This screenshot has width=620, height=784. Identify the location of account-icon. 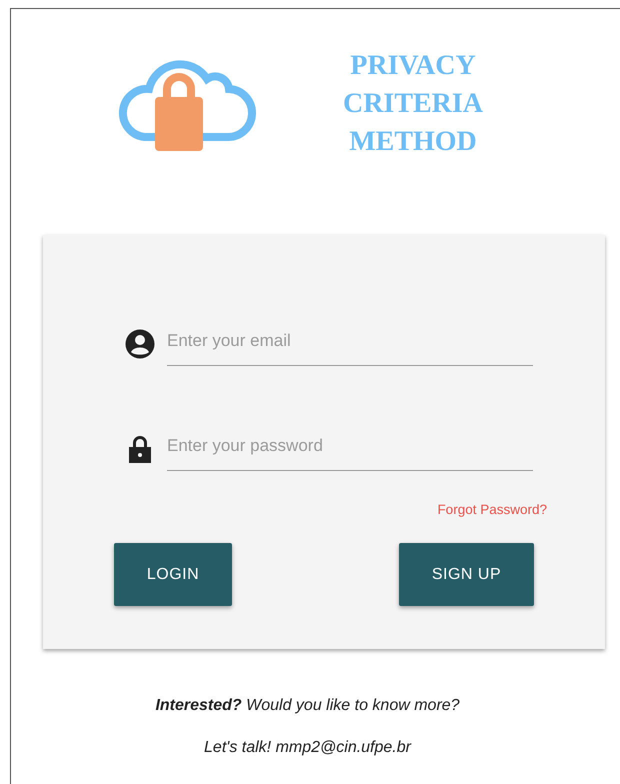
(140, 344).